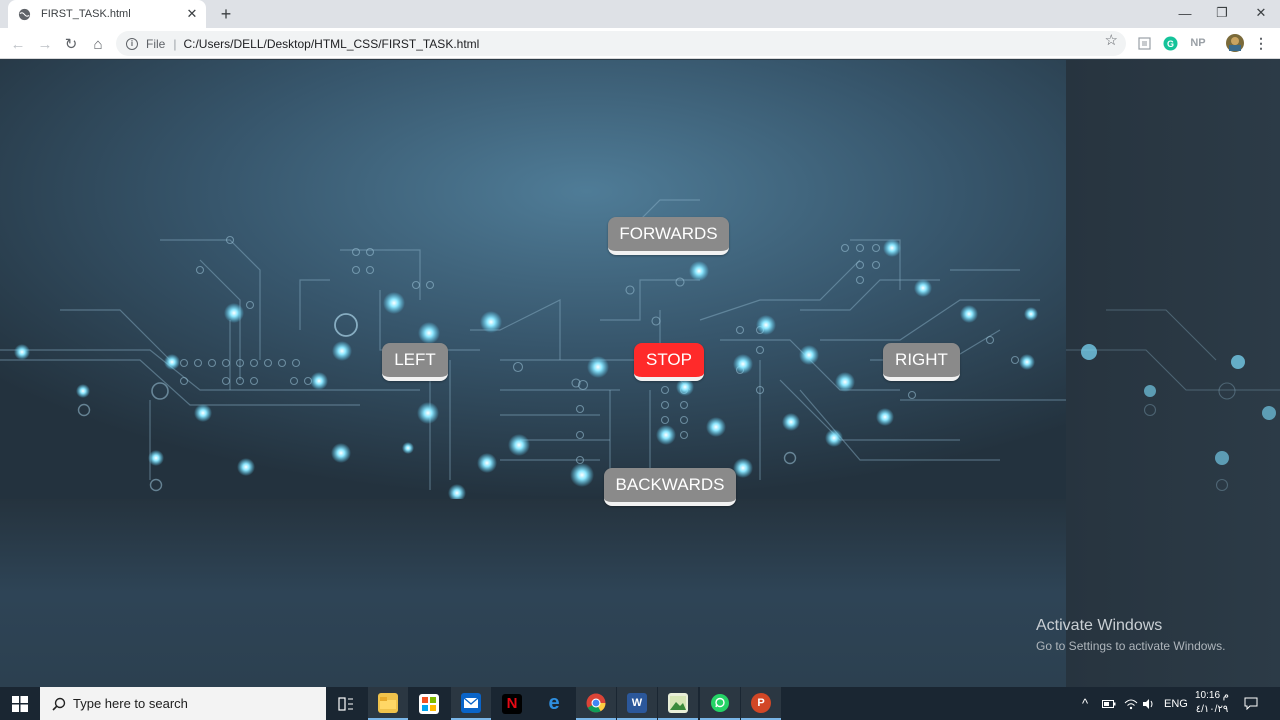 The image size is (1280, 720). I want to click on search-icon, so click(59, 704).